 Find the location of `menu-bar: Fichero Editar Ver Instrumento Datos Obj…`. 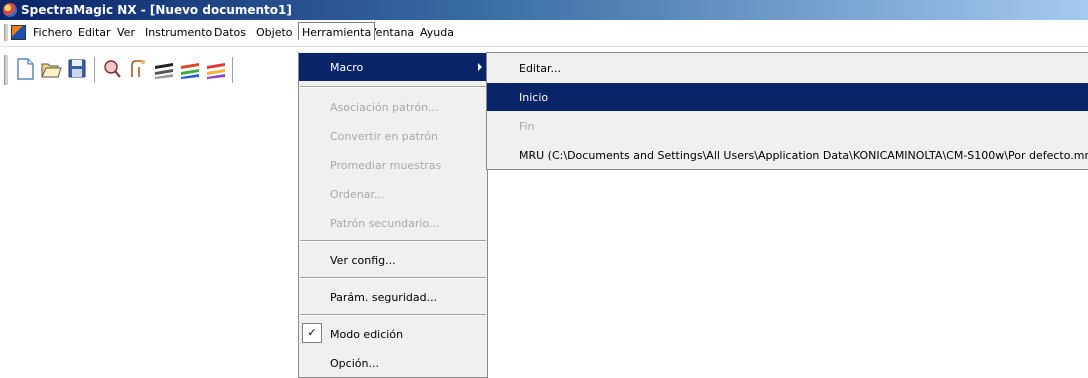

menu-bar: Fichero Editar Ver Instrumento Datos Obj… is located at coordinates (544, 33).